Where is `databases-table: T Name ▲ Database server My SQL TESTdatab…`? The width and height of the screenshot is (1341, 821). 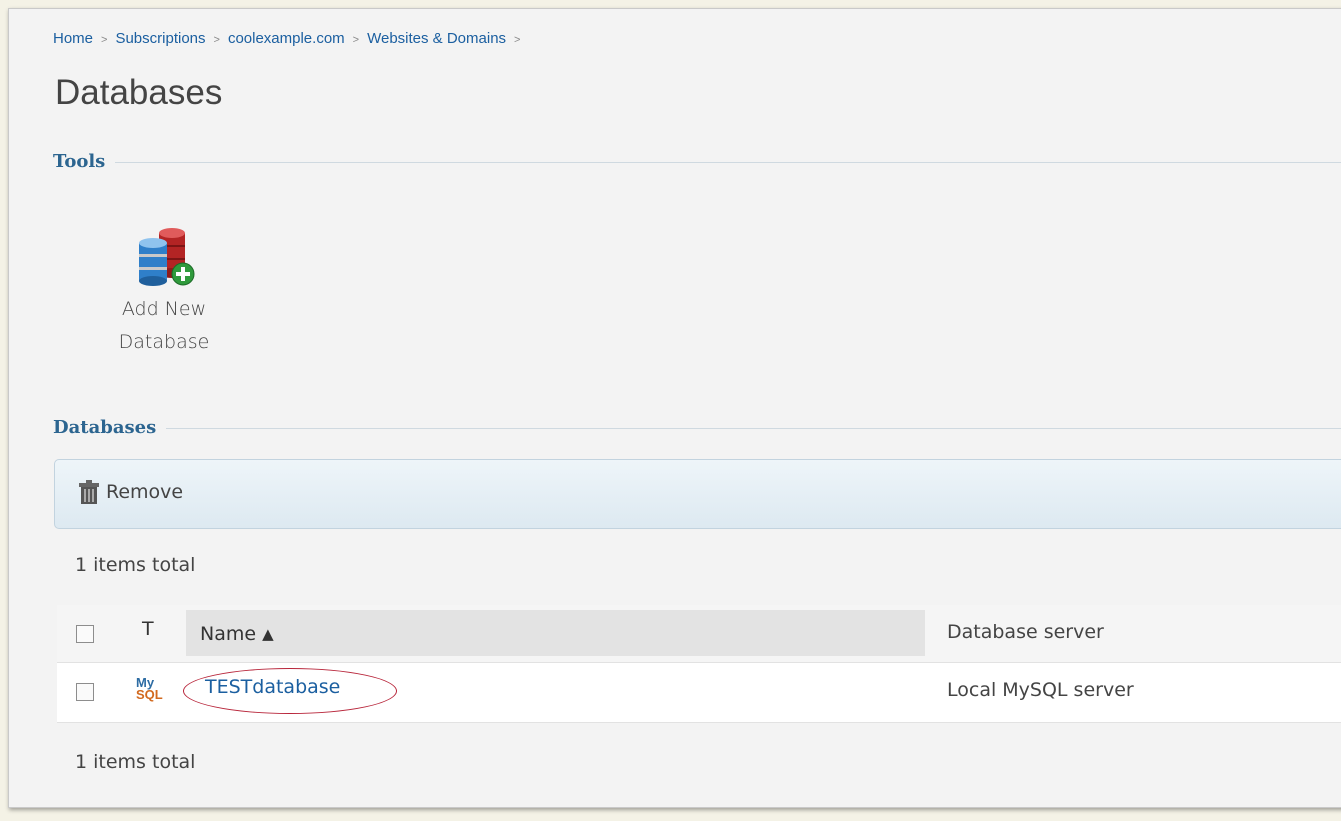
databases-table: T Name ▲ Database server My SQL TESTdatab… is located at coordinates (699, 664).